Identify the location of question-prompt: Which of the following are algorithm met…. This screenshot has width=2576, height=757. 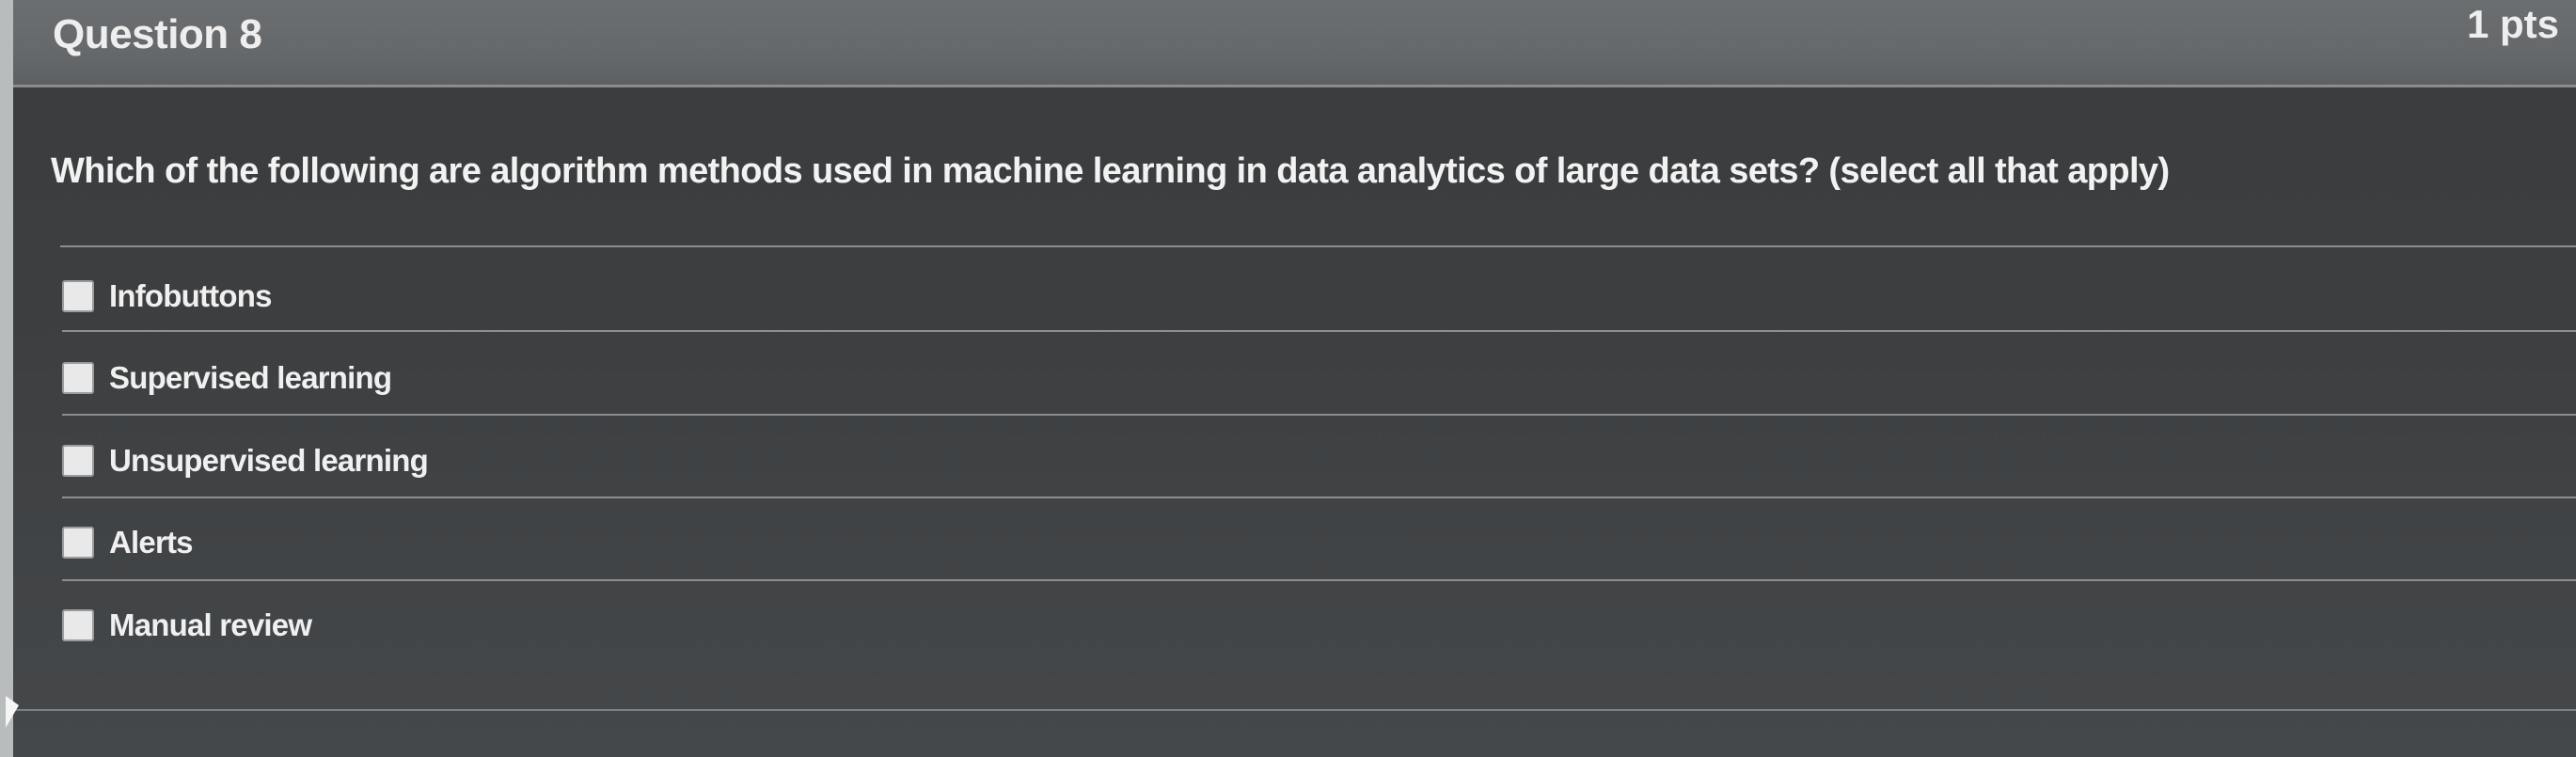
(1110, 171).